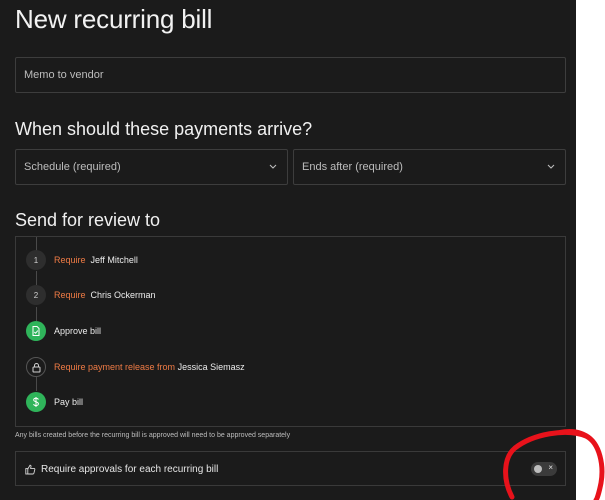 The height and width of the screenshot is (500, 605). What do you see at coordinates (290, 75) in the screenshot?
I see `memo-input: Memo to vendor` at bounding box center [290, 75].